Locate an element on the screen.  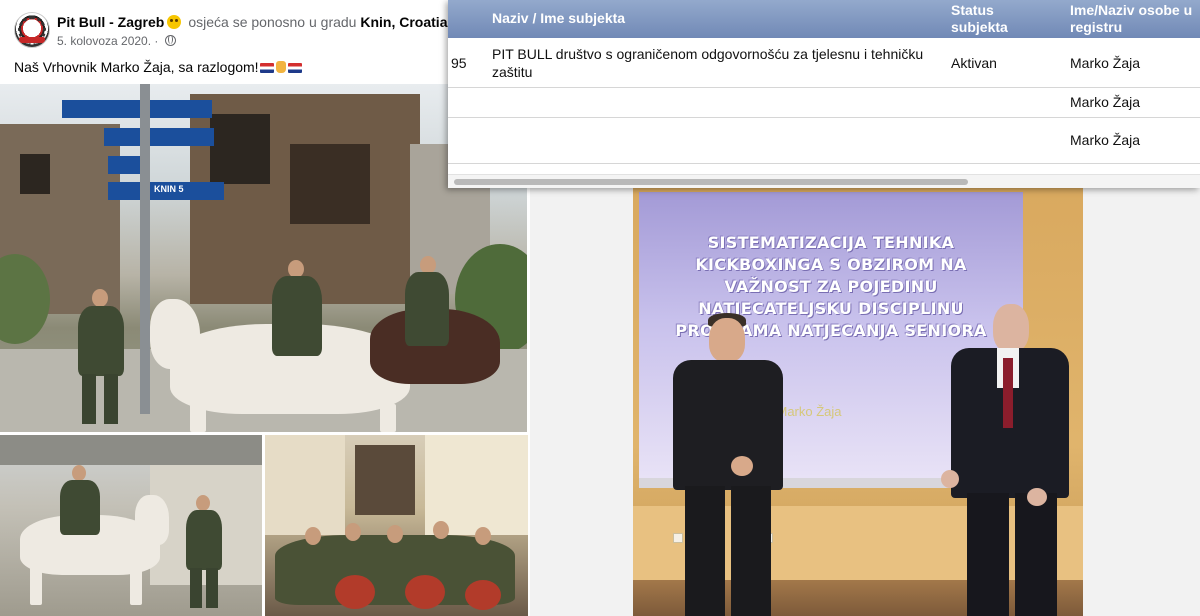
feeling-text: osjeća se ponosno u gradu is located at coordinates (272, 22).